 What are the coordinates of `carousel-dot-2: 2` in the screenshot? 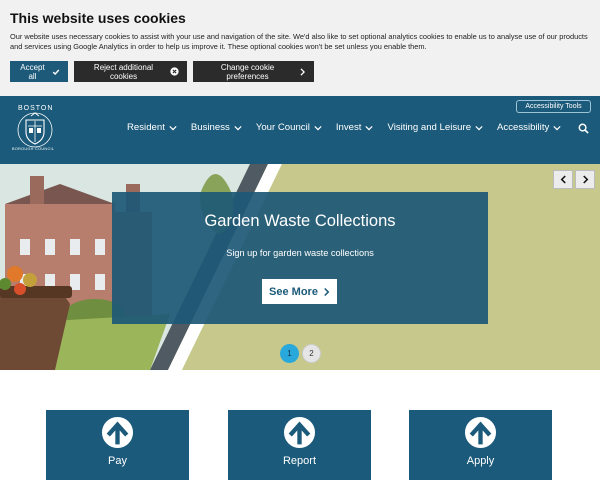 It's located at (311, 353).